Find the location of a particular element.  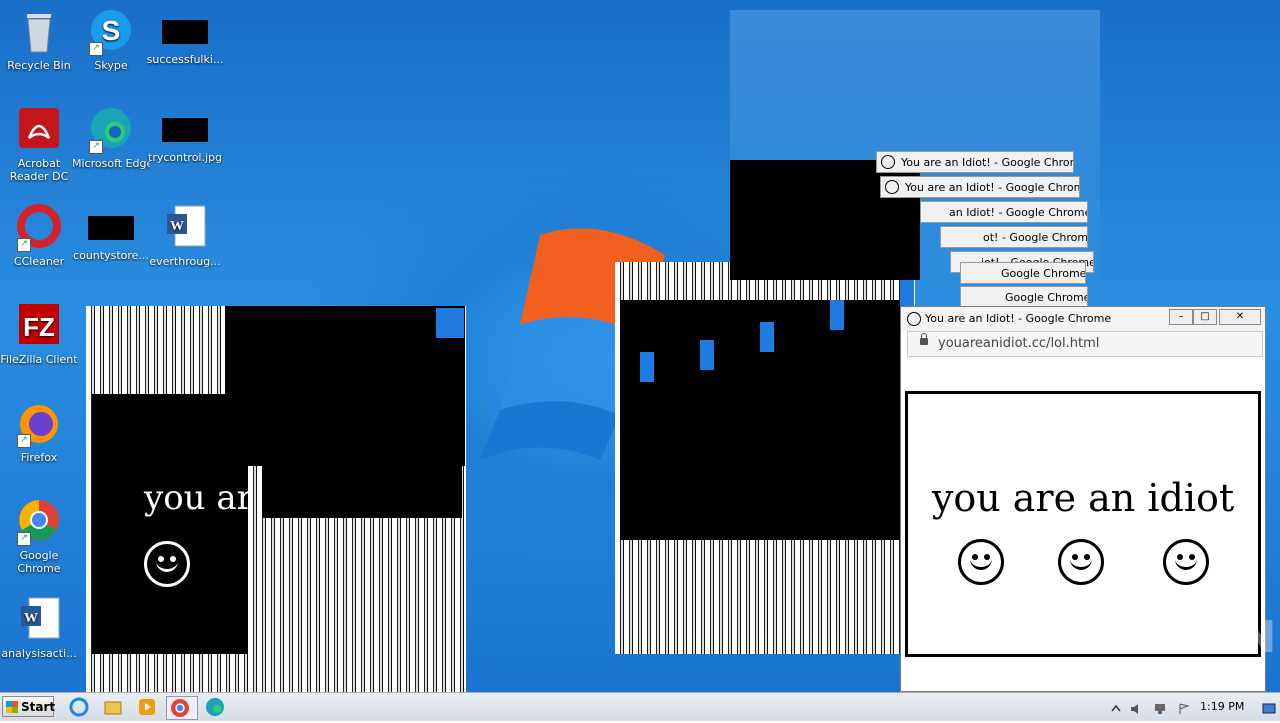

tray-expand-icon is located at coordinates (1116, 706).